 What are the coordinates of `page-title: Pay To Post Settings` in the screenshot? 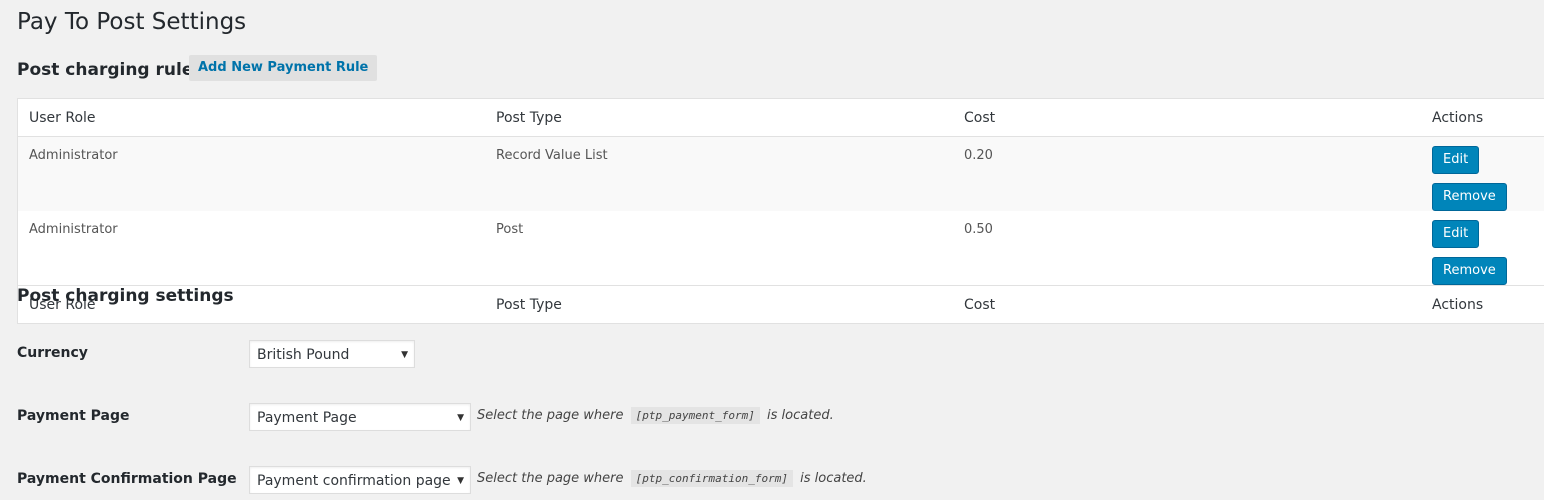 It's located at (132, 22).